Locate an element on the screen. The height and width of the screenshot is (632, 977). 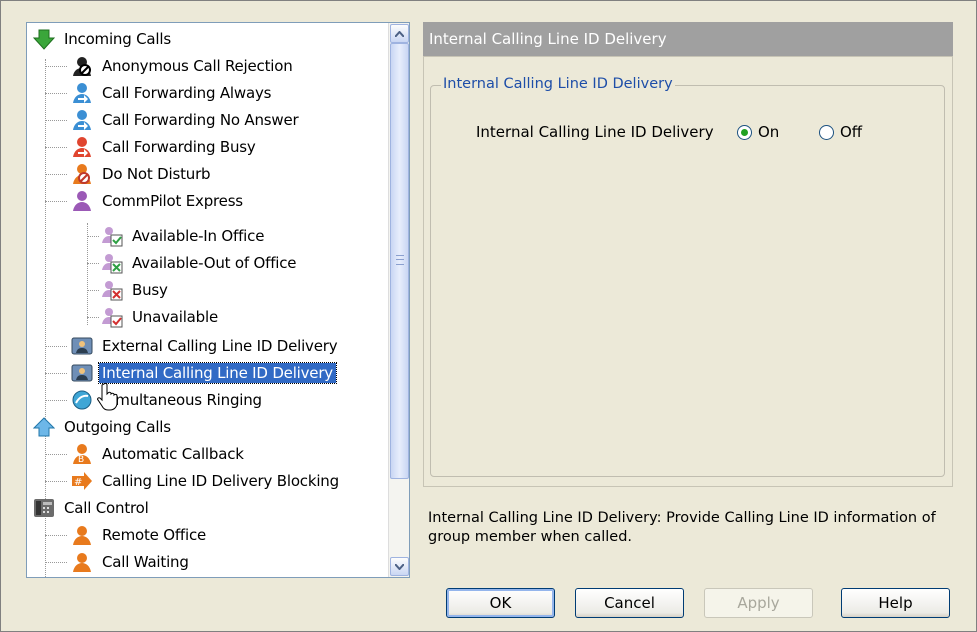
tree-node-outgoing-calls: Outgoing Calls is located at coordinates (103, 427).